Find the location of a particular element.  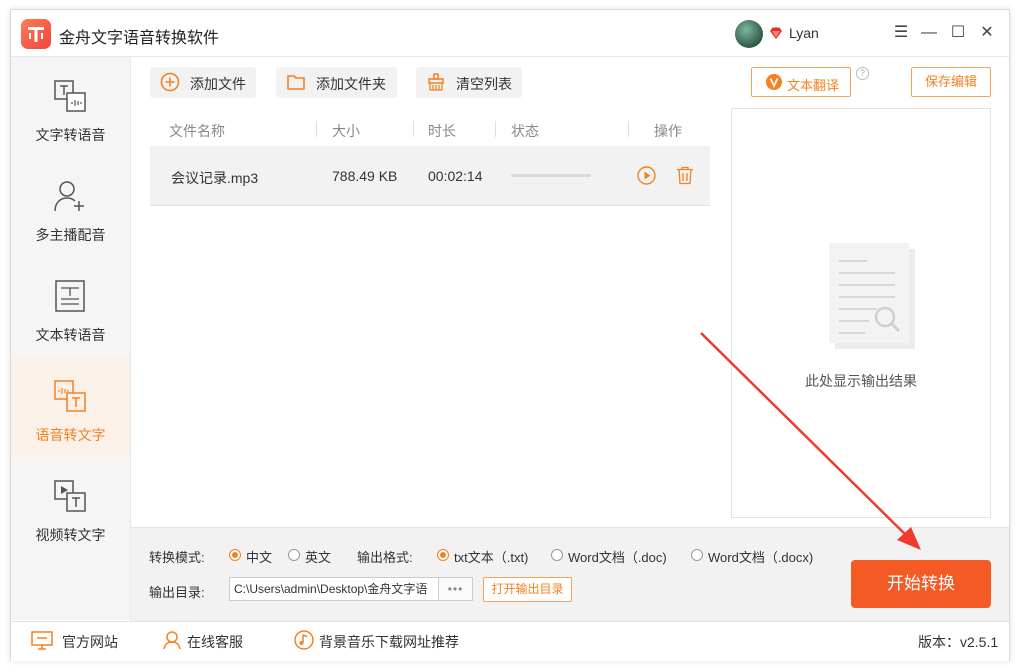

broom-icon is located at coordinates (436, 82).